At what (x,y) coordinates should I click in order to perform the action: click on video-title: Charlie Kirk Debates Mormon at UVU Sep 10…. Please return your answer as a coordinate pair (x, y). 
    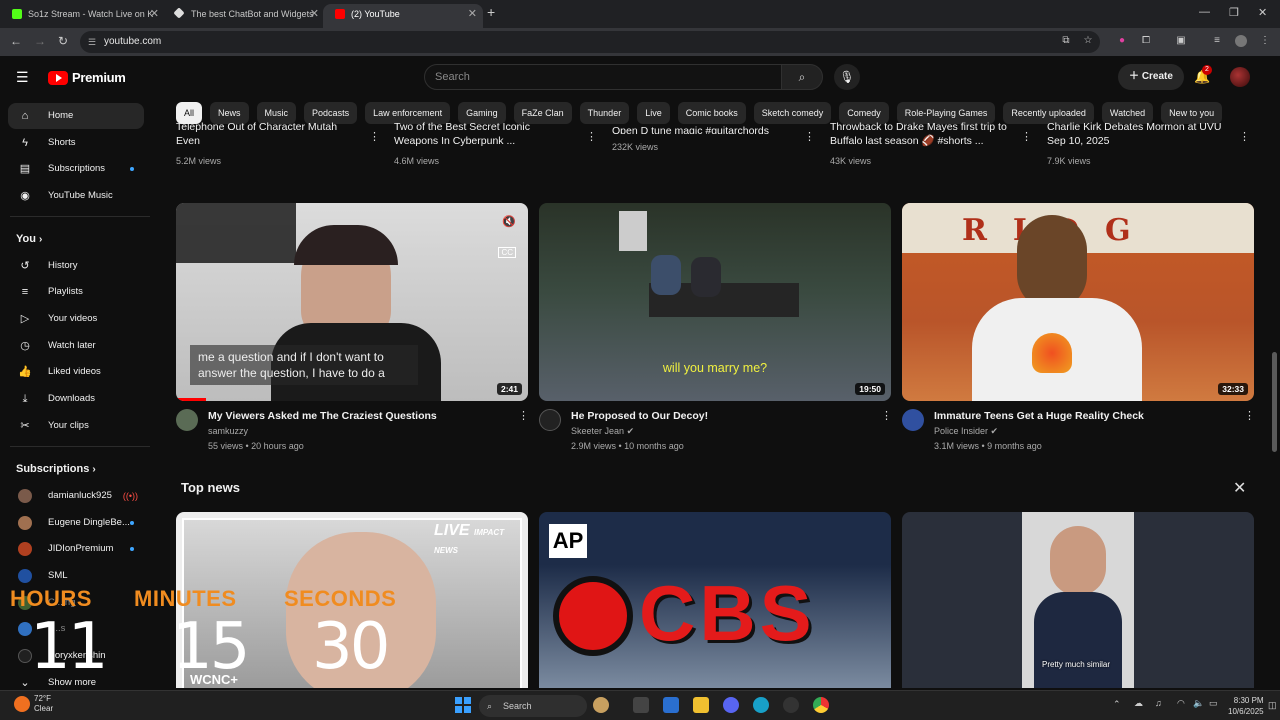
    Looking at the image, I should click on (1142, 134).